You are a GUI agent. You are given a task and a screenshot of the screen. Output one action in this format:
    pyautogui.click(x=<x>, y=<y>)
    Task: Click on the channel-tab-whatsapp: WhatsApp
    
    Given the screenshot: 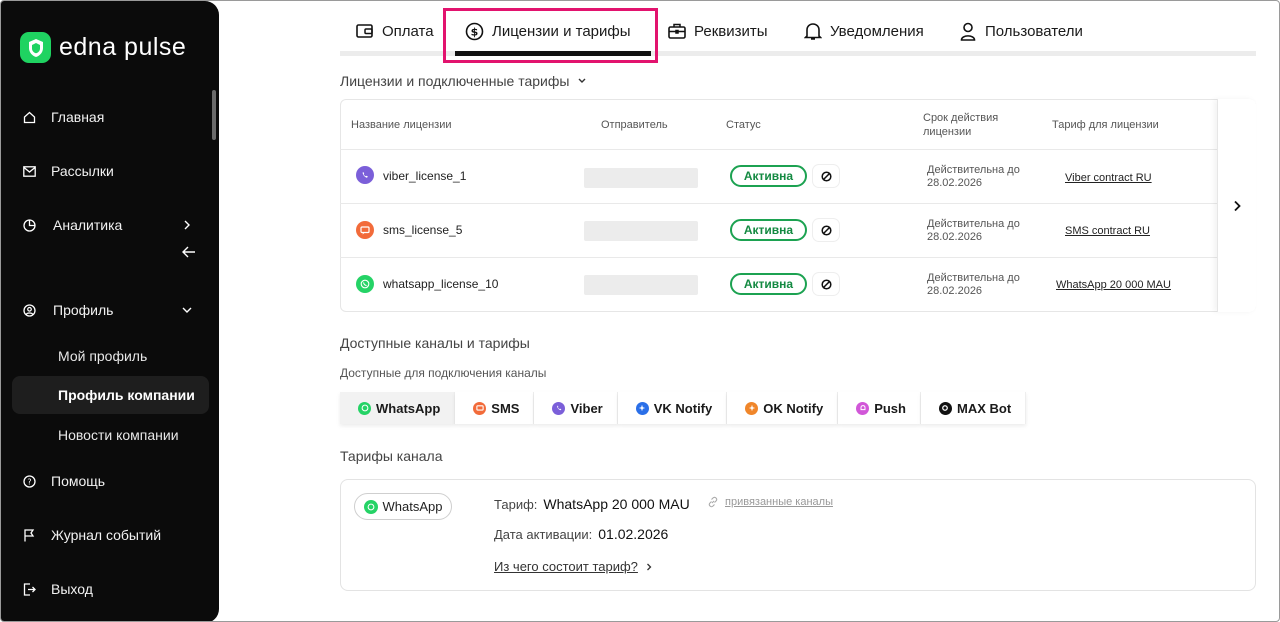 What is the action you would take?
    pyautogui.click(x=398, y=408)
    